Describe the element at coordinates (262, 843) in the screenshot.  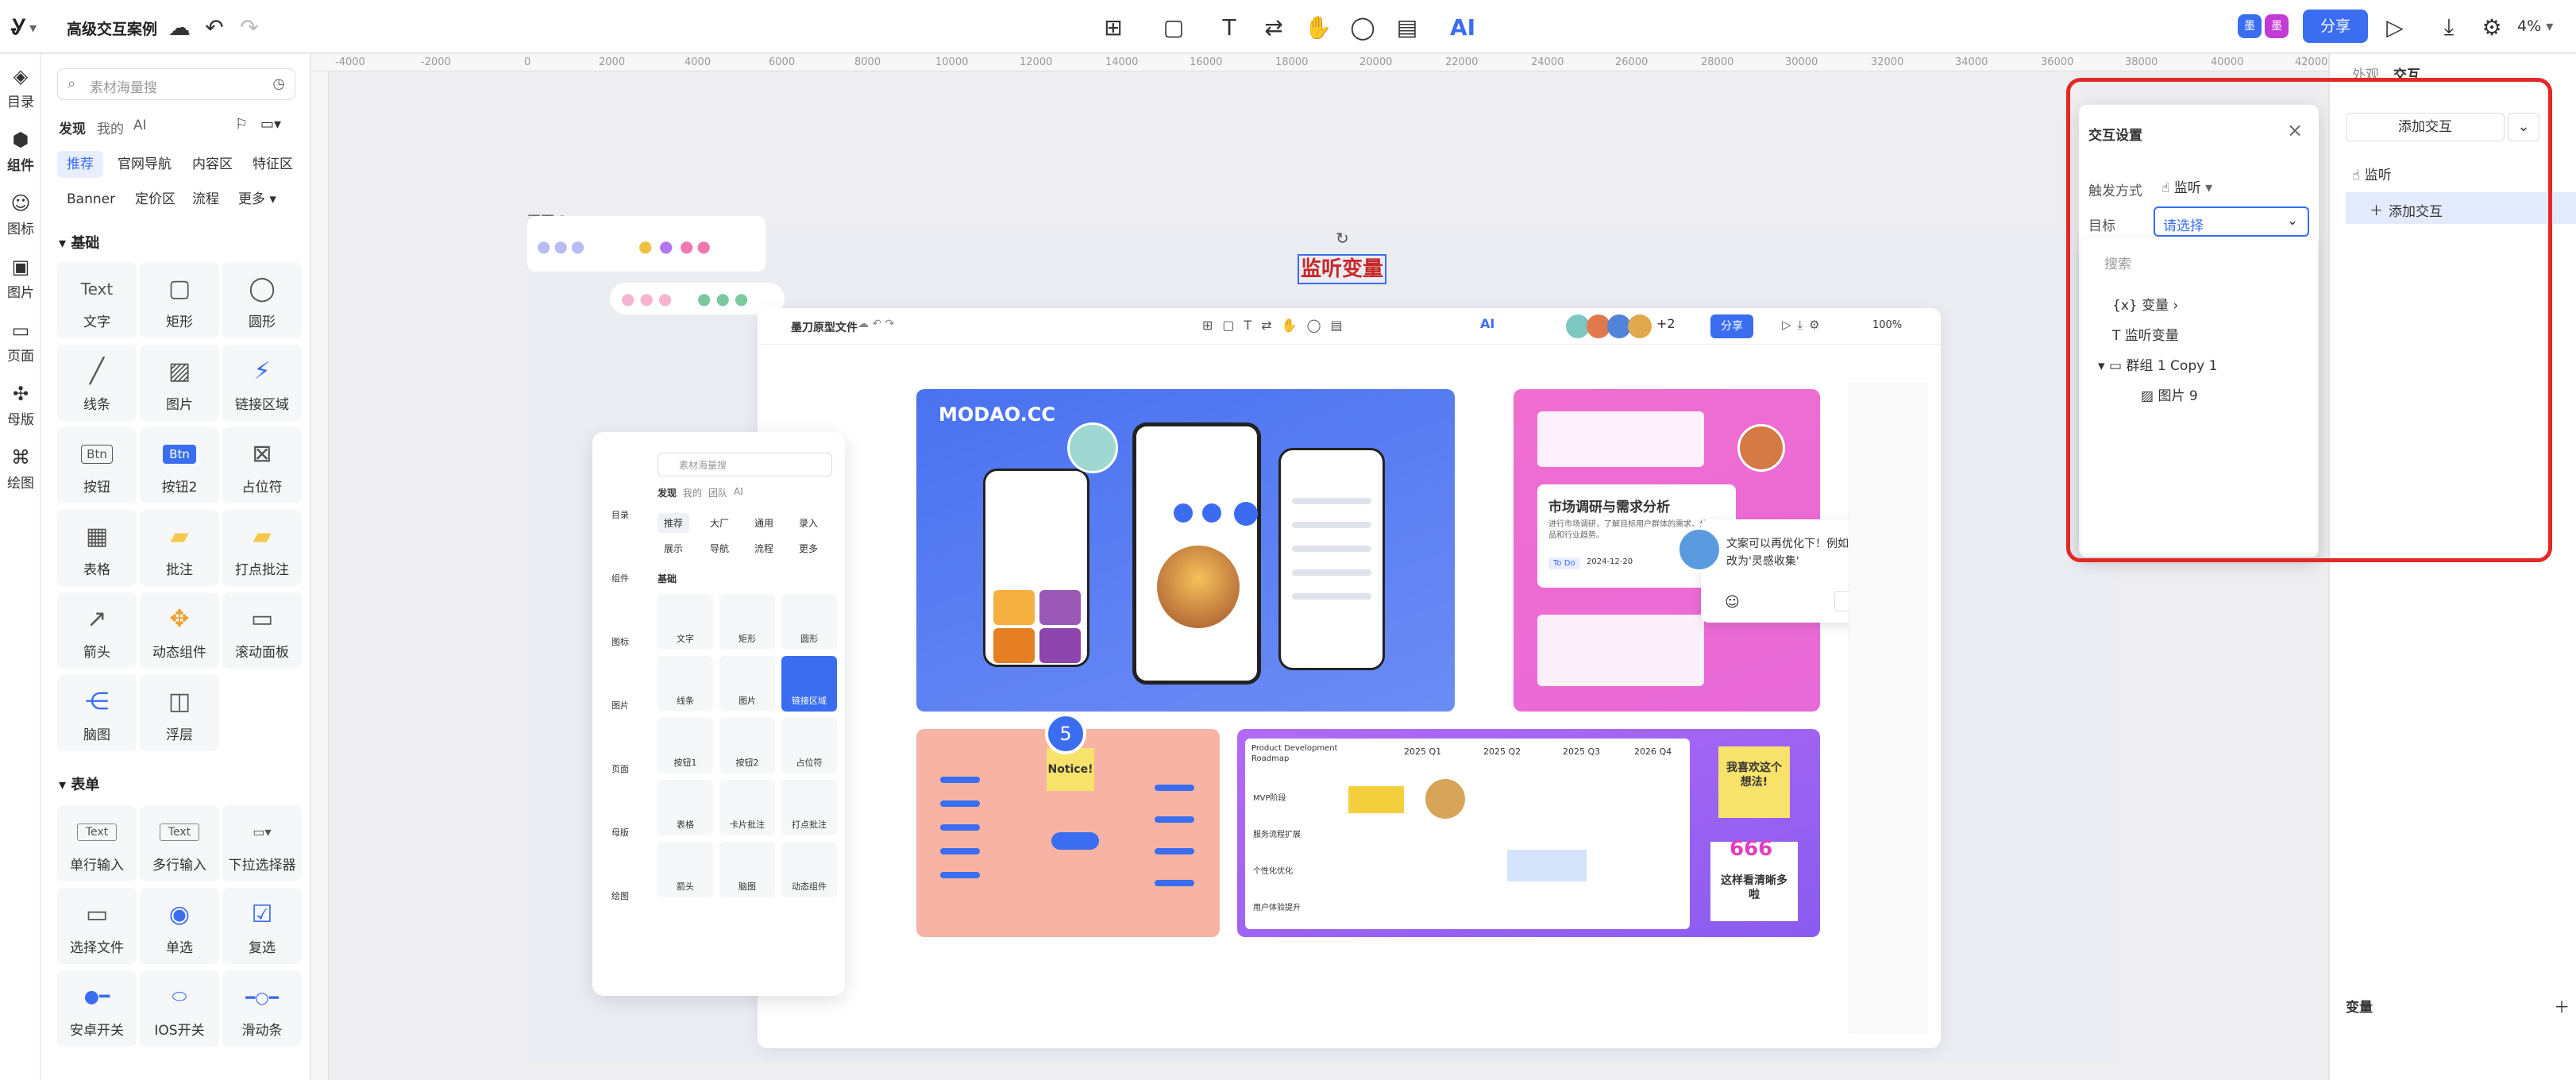
I see `component-dropdown: ▭▾ 下拉选择器` at that location.